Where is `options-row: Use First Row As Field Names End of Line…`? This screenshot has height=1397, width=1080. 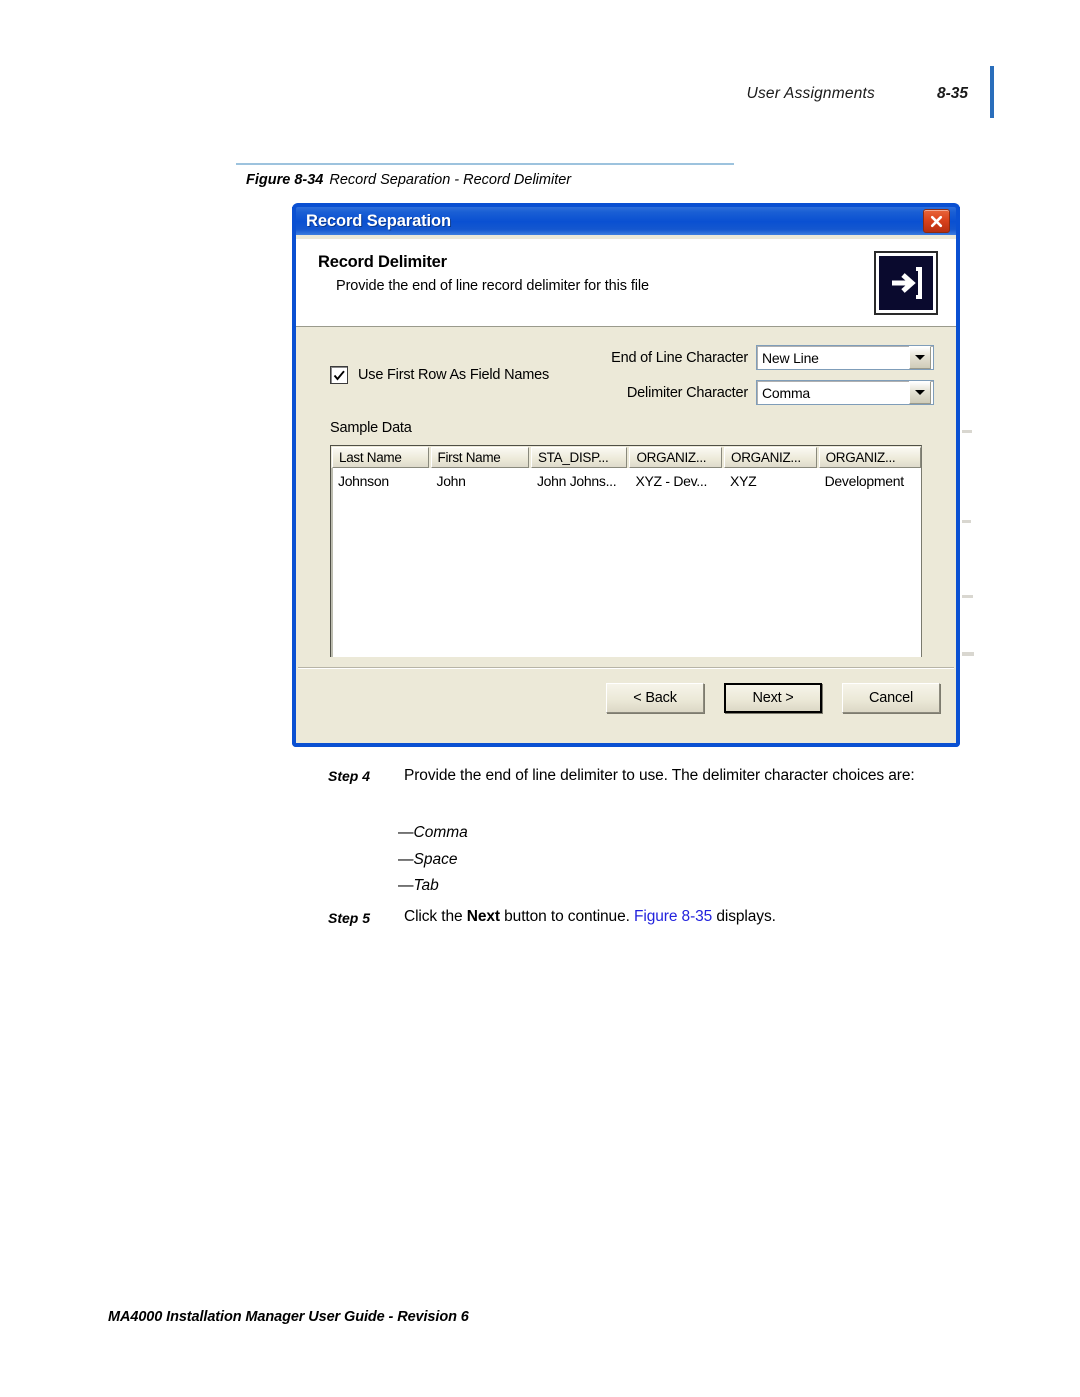 options-row: Use First Row As Field Names End of Line… is located at coordinates (626, 366).